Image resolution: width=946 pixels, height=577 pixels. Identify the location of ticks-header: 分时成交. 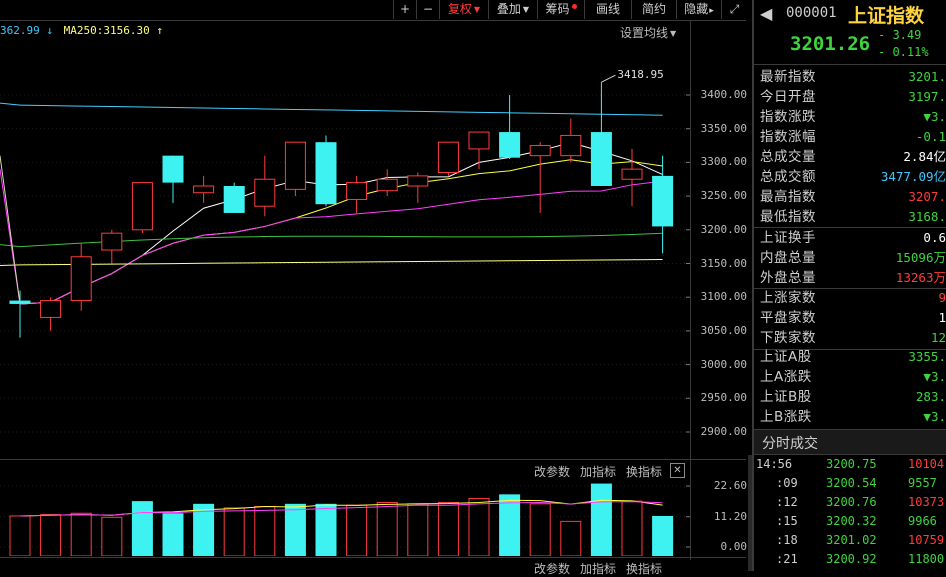
(850, 442).